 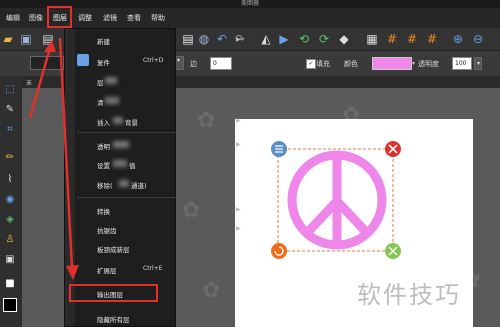 What do you see at coordinates (40, 83) in the screenshot?
I see `annotation-arrow-up` at bounding box center [40, 83].